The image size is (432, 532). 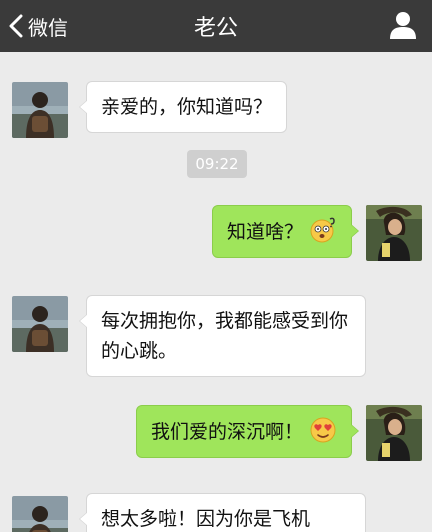 I want to click on message-text: 想太多啦！因为你是飞机, so click(x=206, y=519).